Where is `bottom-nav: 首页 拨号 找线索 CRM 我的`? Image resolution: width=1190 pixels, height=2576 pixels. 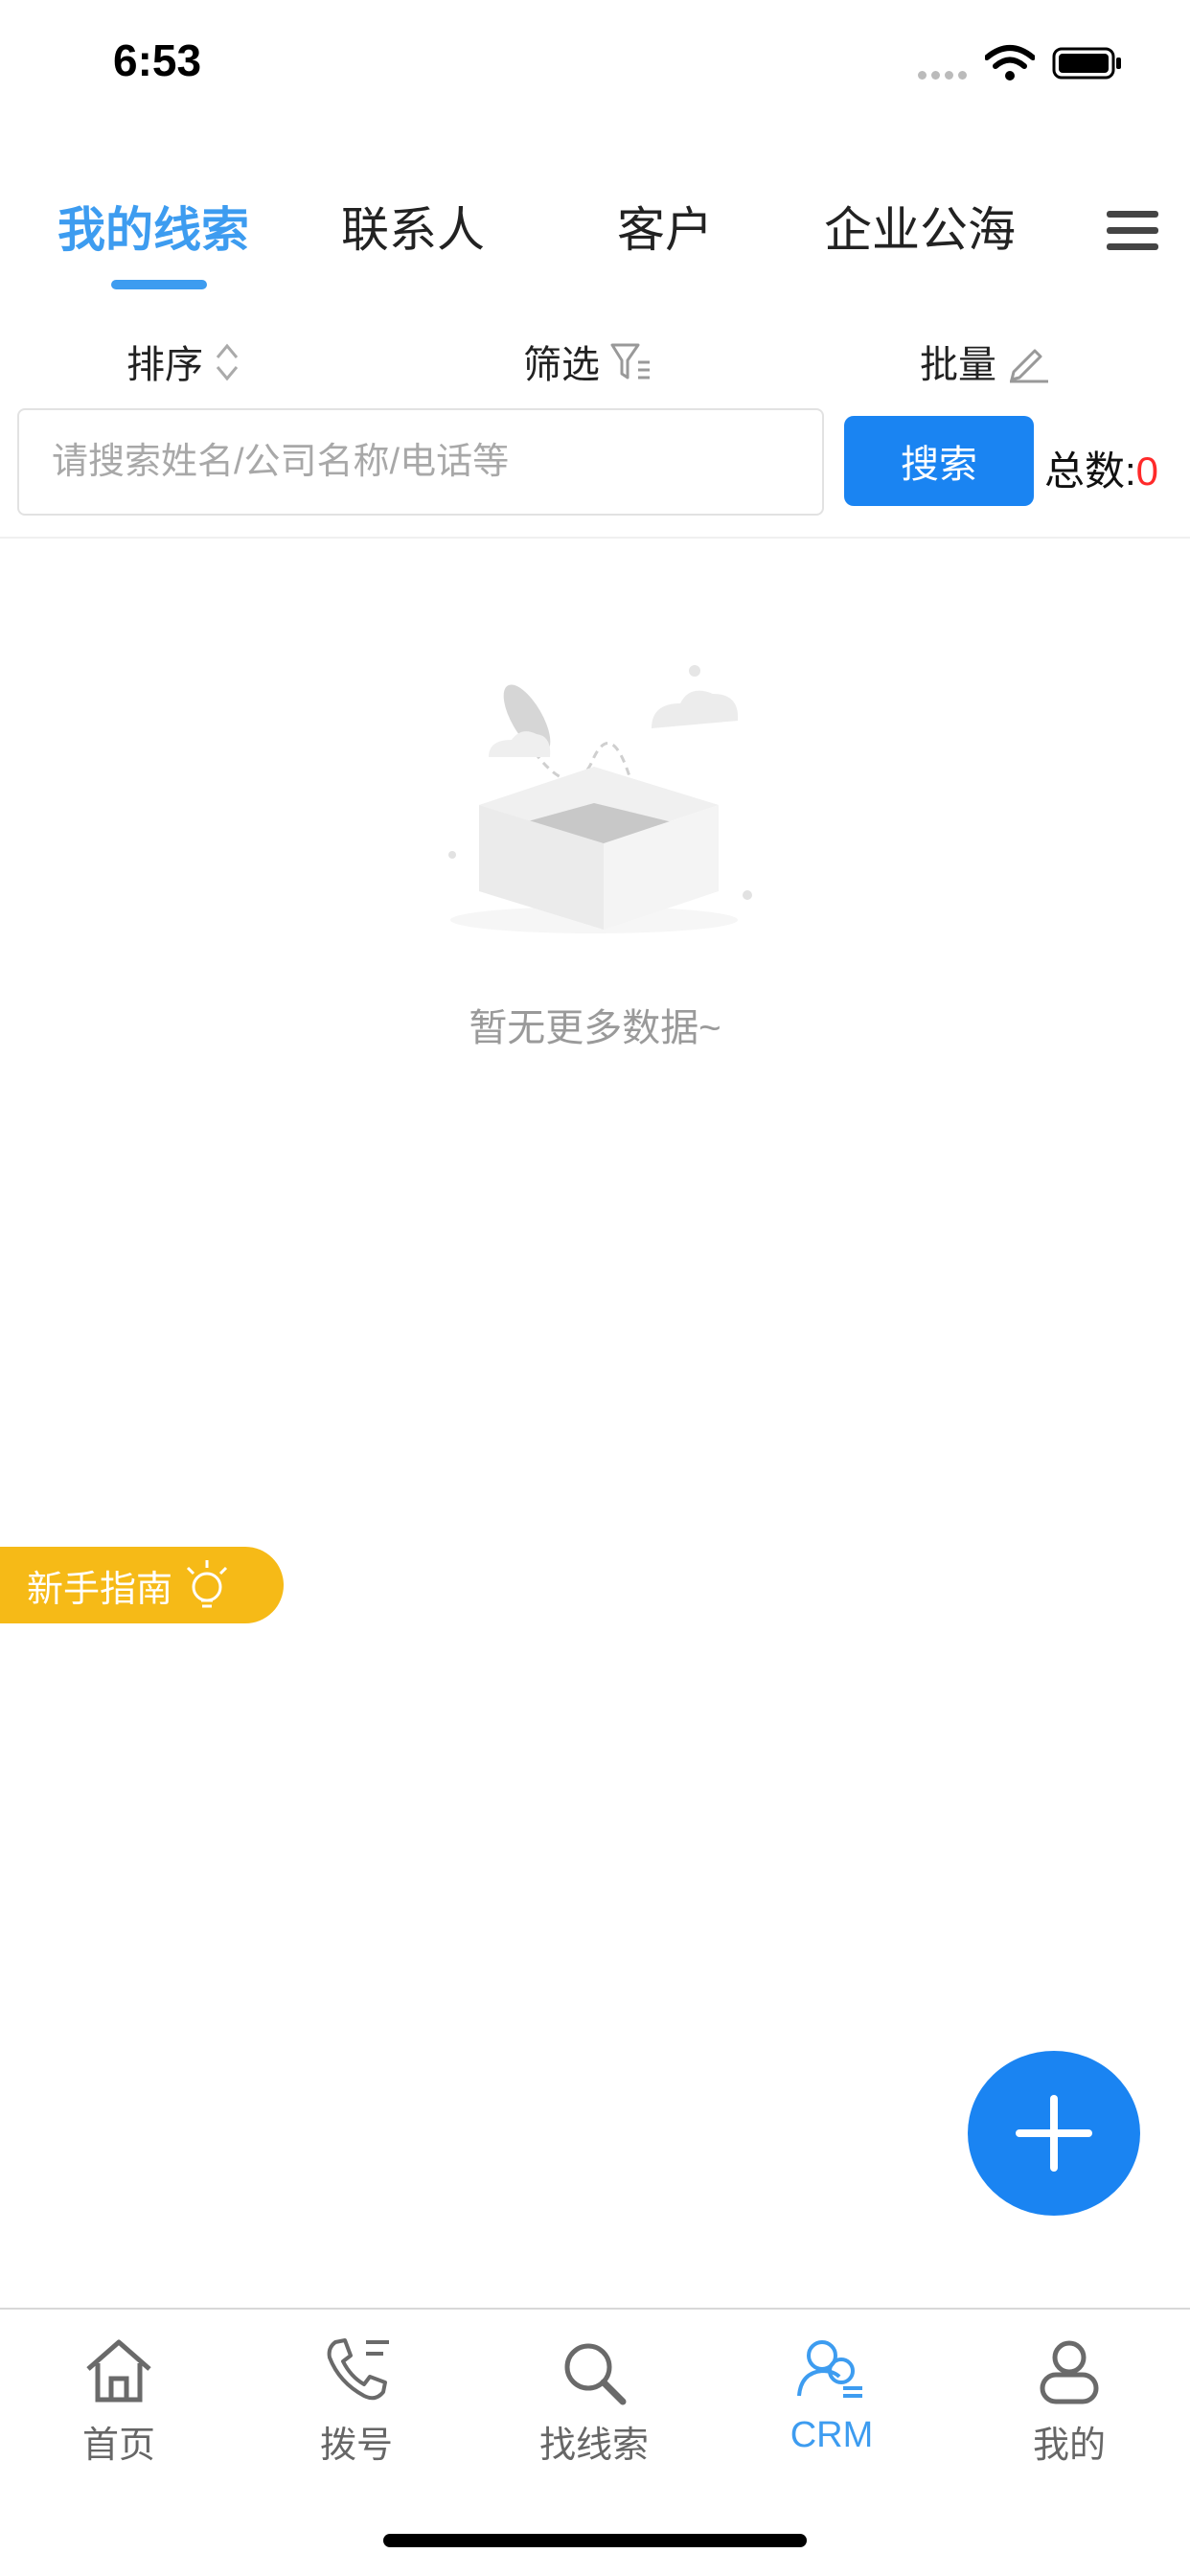
bottom-nav: 首页 拨号 找线索 CRM 我的 is located at coordinates (595, 2404).